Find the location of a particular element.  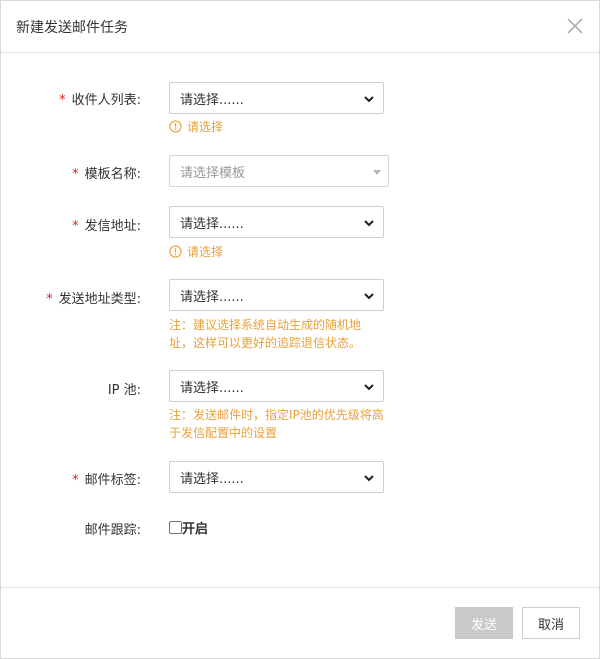

ip-pool-label: IP 池: is located at coordinates (124, 390).